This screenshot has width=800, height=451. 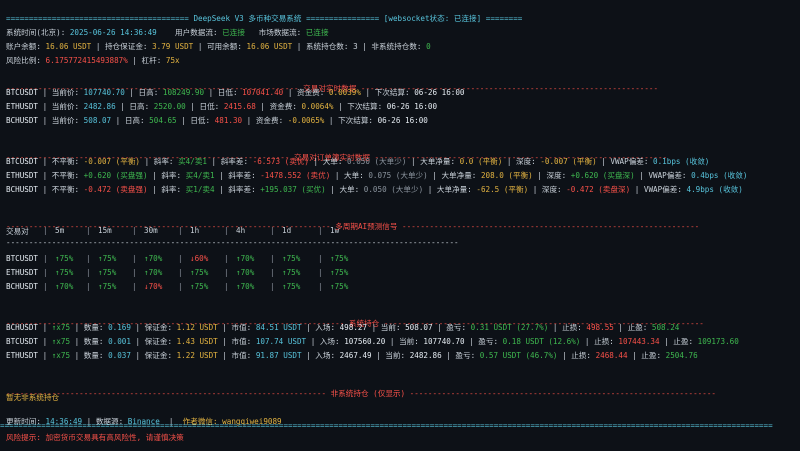 What do you see at coordinates (153, 286) in the screenshot?
I see `ai-signal-cell: ↓70%` at bounding box center [153, 286].